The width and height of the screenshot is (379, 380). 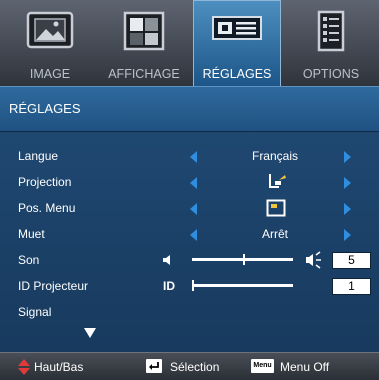 What do you see at coordinates (59, 367) in the screenshot?
I see `footer-nav-label: Haut/Bas` at bounding box center [59, 367].